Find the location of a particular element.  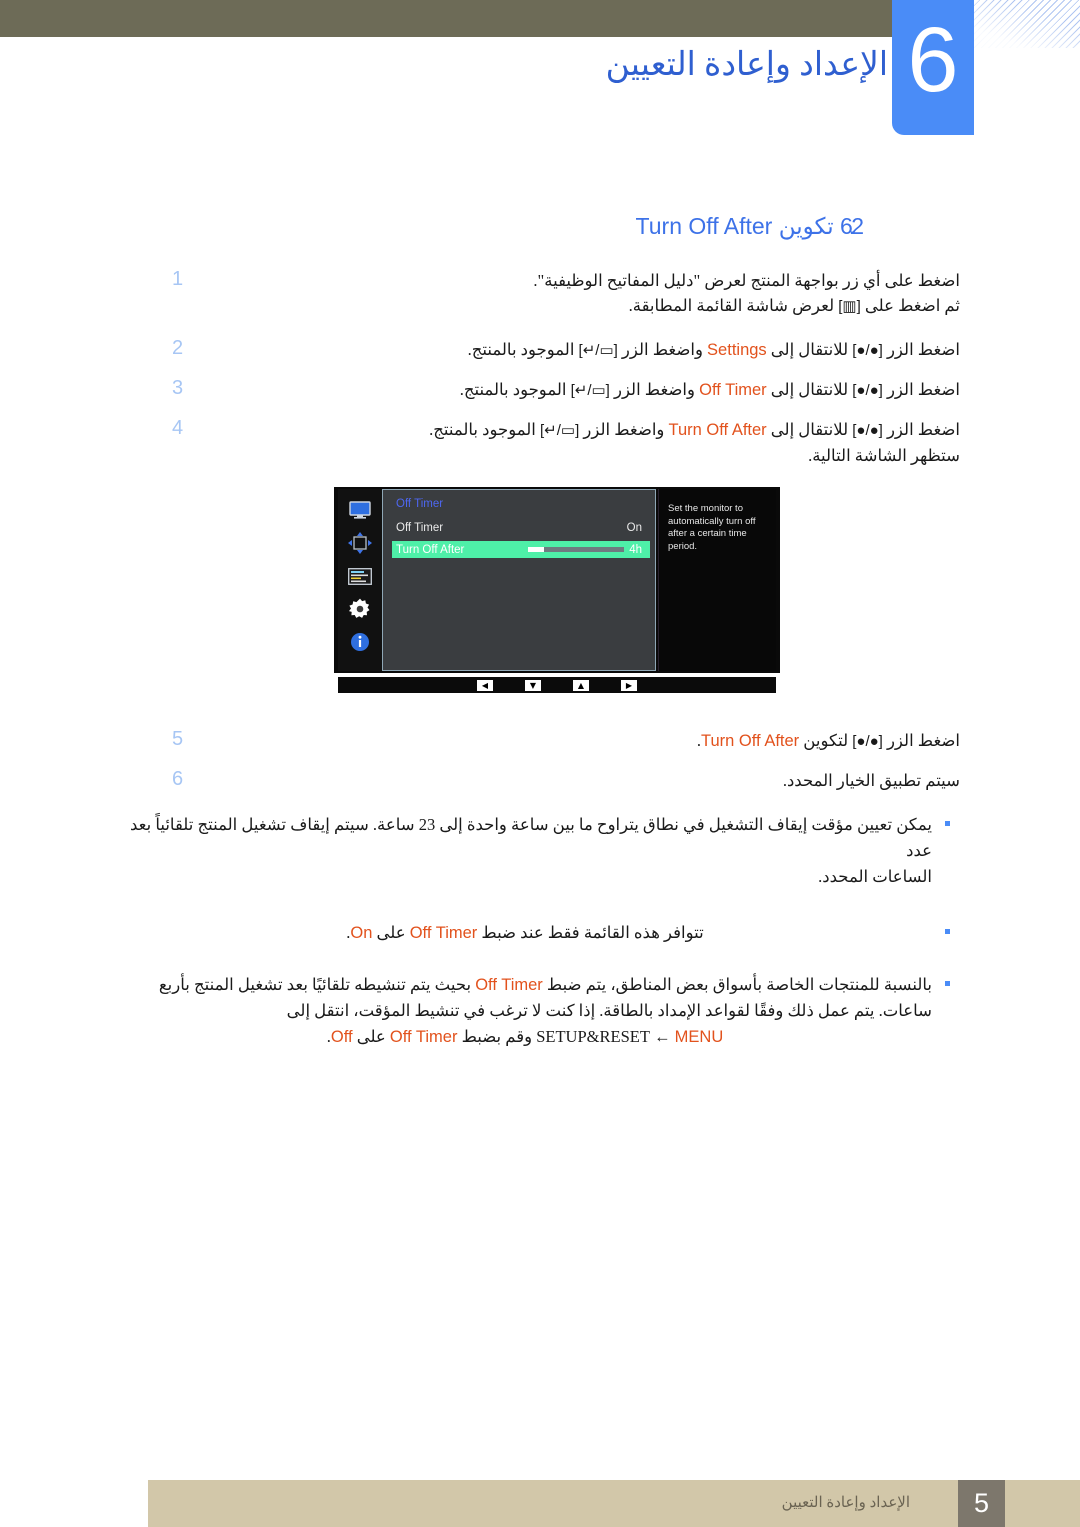

nav-left-icon: ◀ is located at coordinates (485, 685).